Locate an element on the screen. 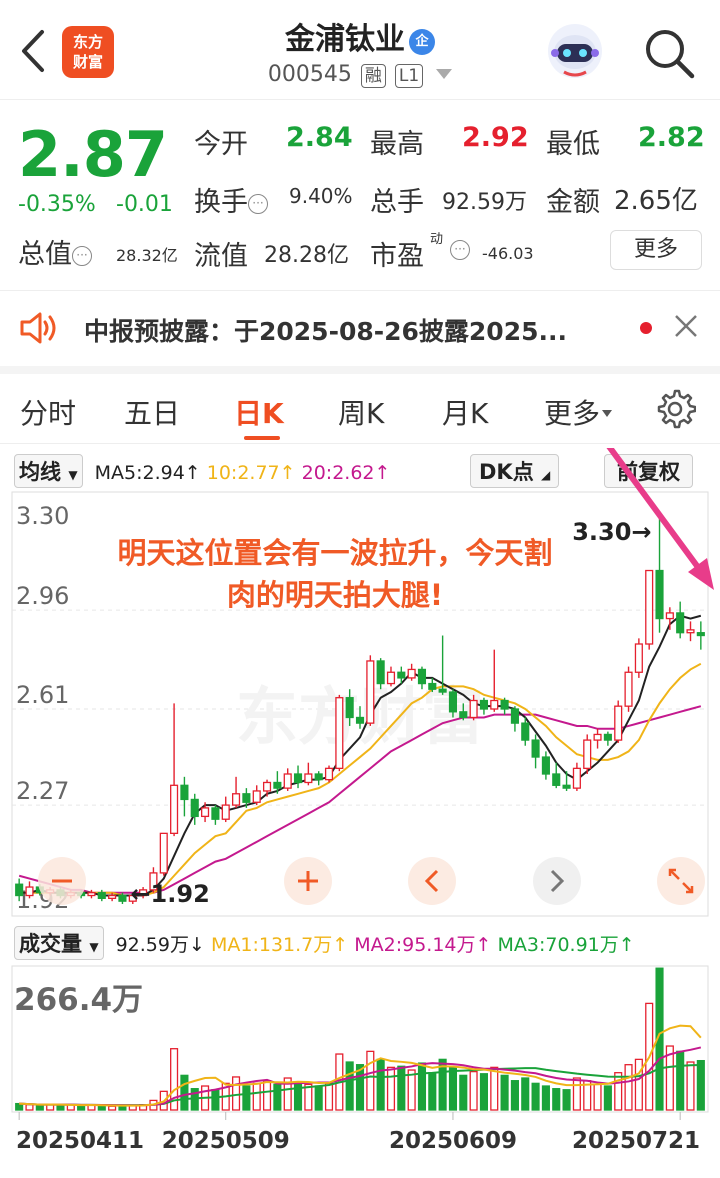 The width and height of the screenshot is (720, 1178). volume-ma1: MA1:131.7万↑ is located at coordinates (279, 945).